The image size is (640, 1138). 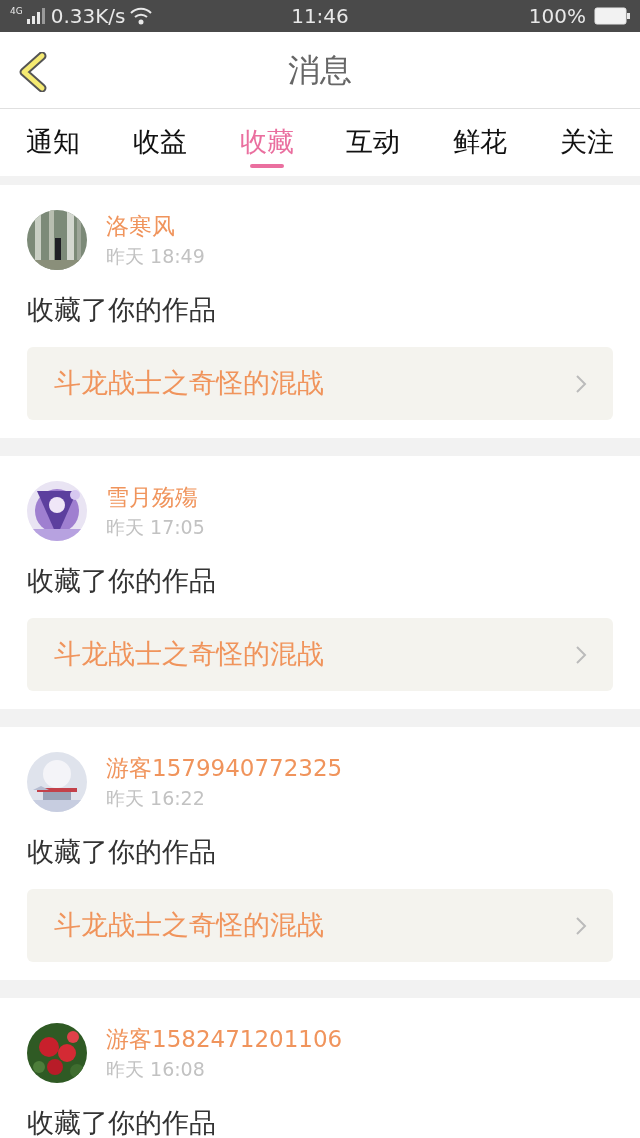 What do you see at coordinates (266, 142) in the screenshot?
I see `category-tab: 收藏` at bounding box center [266, 142].